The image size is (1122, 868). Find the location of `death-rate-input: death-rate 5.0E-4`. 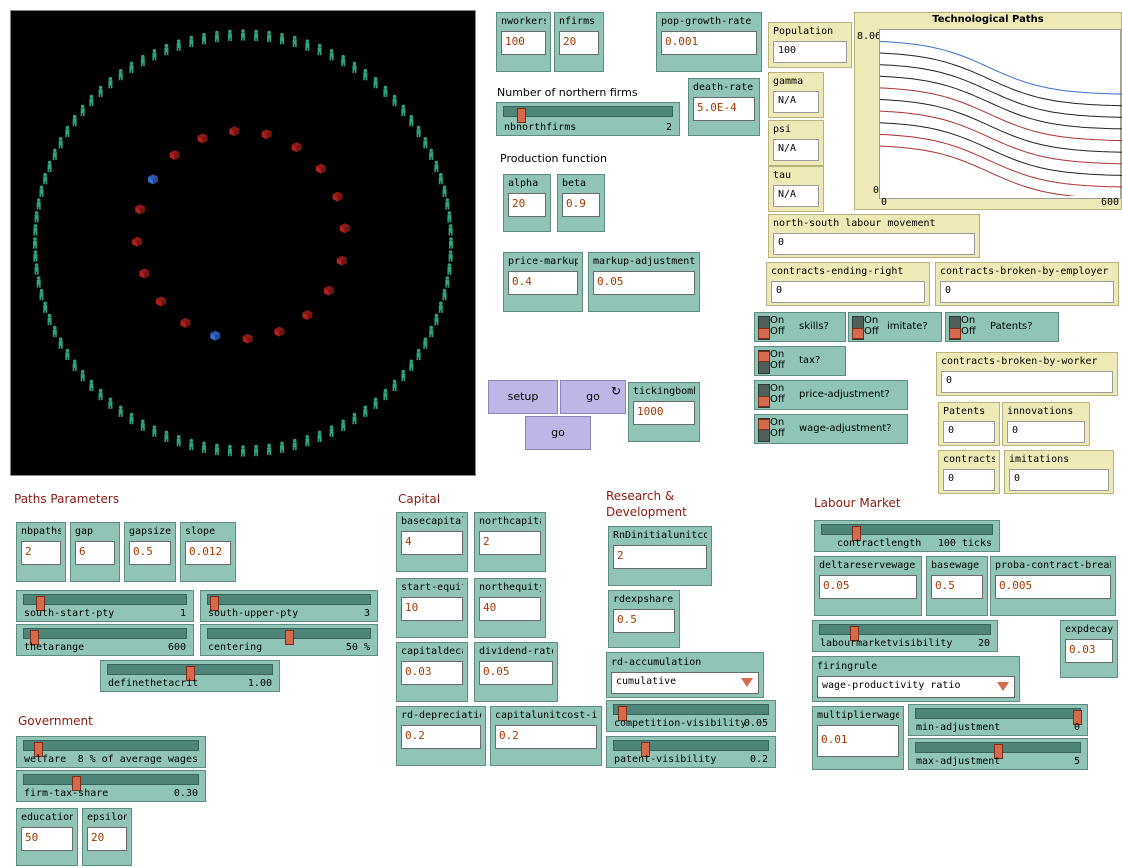

death-rate-input: death-rate 5.0E-4 is located at coordinates (724, 107).